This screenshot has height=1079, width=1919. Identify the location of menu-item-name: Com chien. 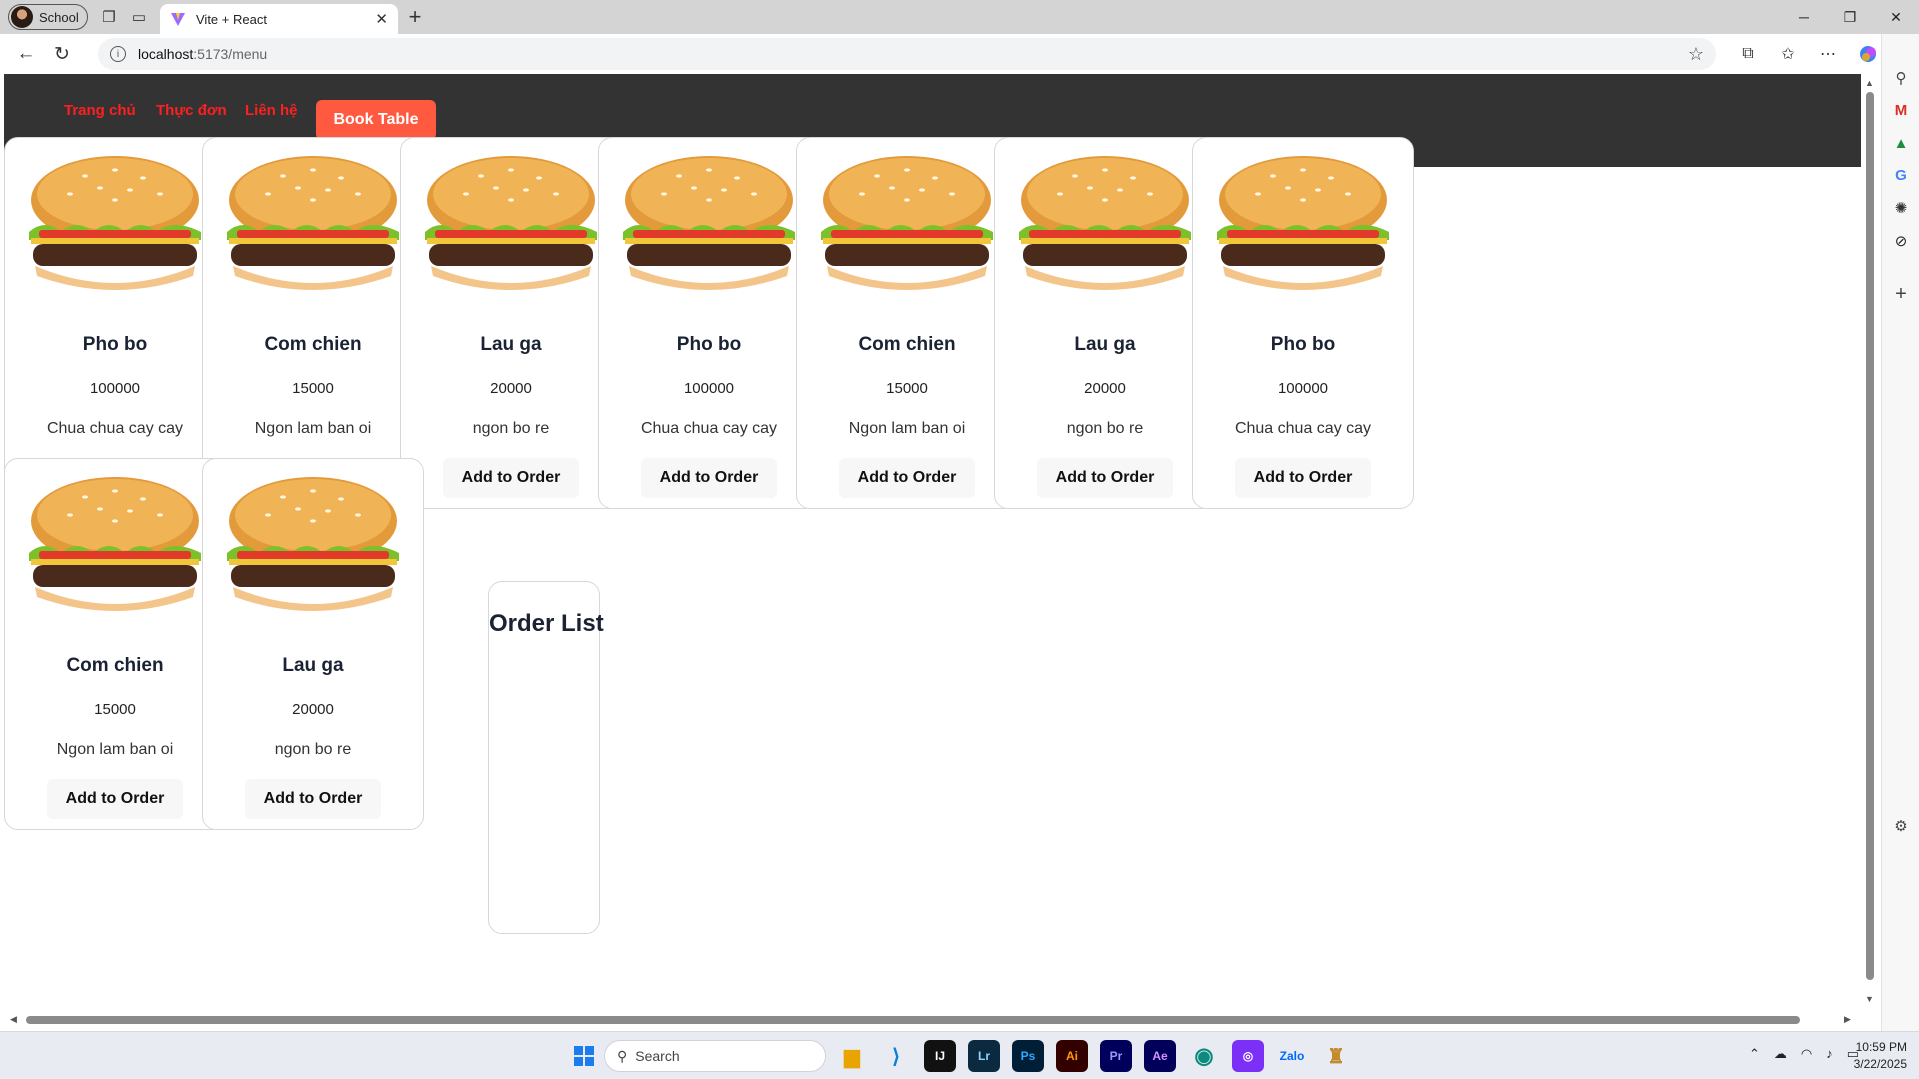
(115, 665).